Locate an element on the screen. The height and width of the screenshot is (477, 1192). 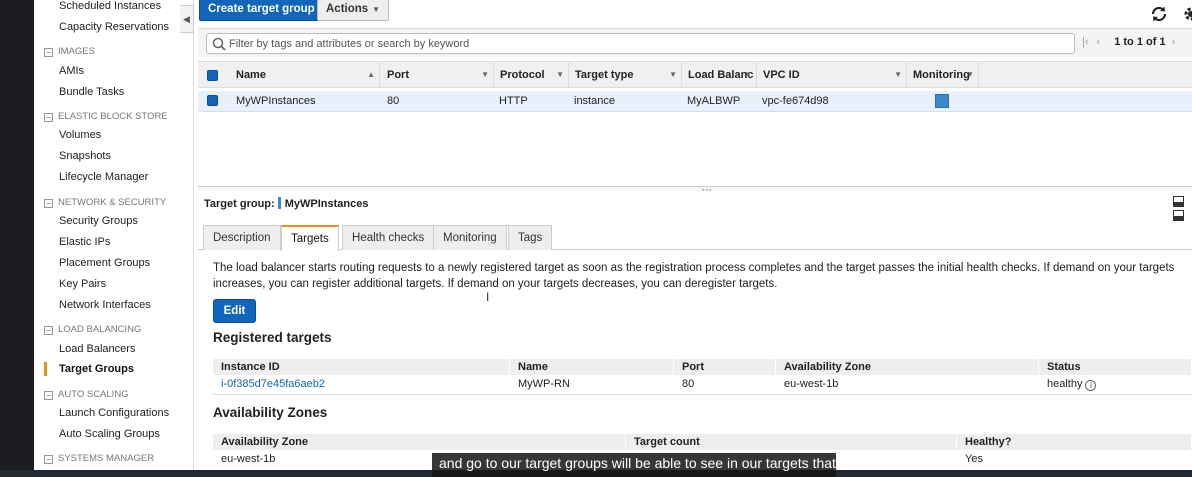
pagination: |‹ ‹ 1 to 1 of 1 › is located at coordinates (1132, 42).